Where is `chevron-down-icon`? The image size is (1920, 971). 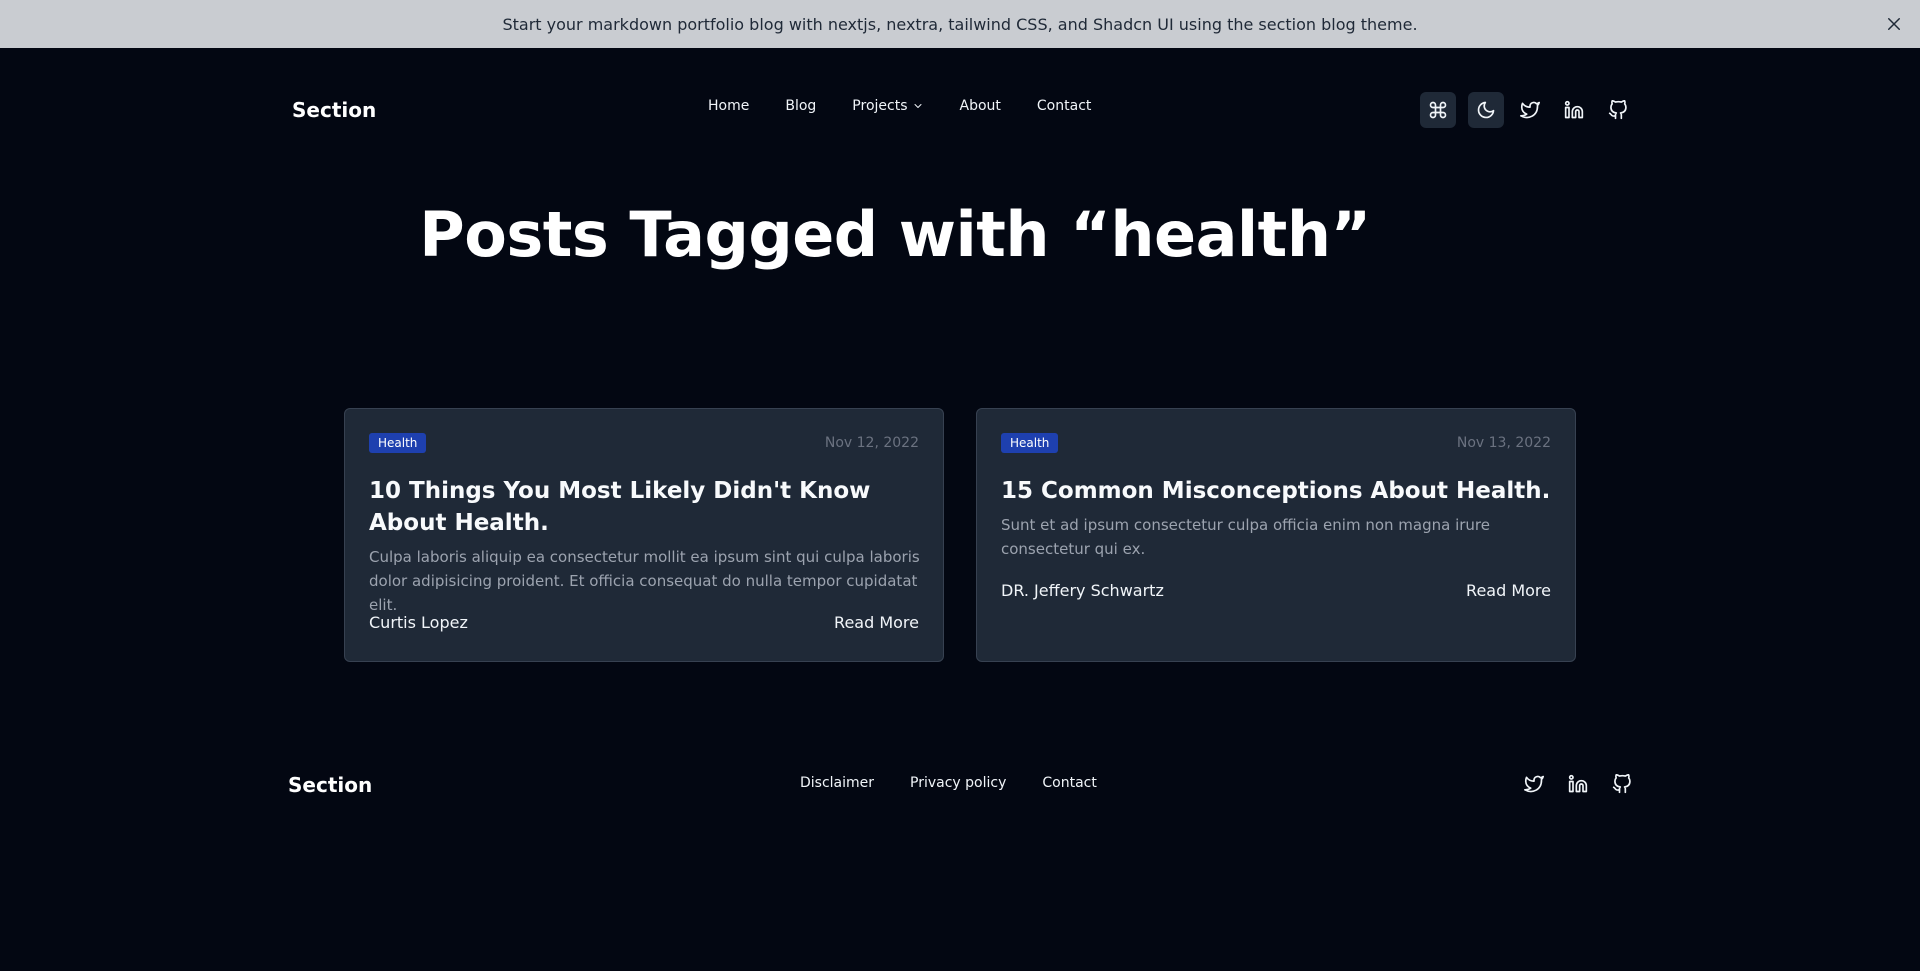
chevron-down-icon is located at coordinates (917, 106).